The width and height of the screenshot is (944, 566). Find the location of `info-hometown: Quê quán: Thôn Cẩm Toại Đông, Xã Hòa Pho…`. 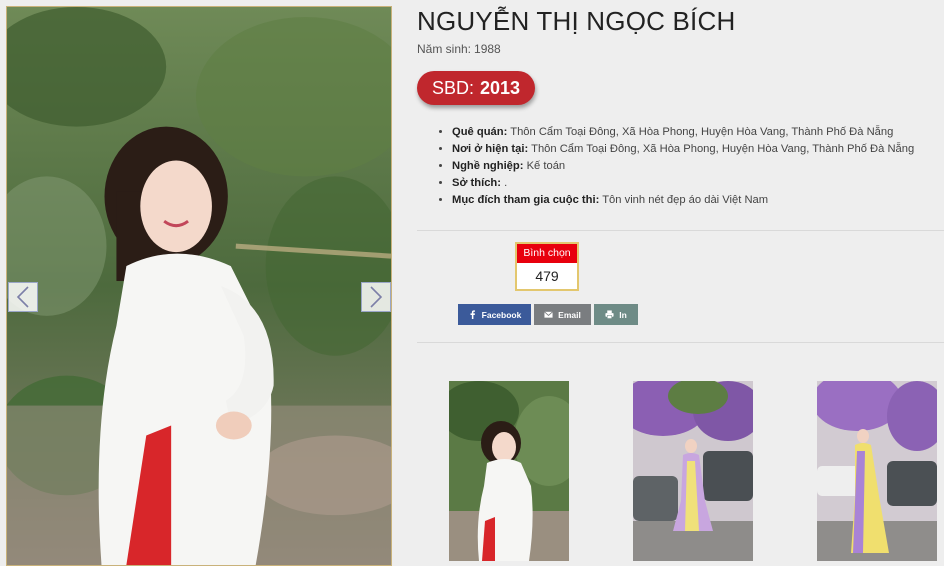

info-hometown: Quê quán: Thôn Cẩm Toại Đông, Xã Hòa Pho… is located at coordinates (683, 132).